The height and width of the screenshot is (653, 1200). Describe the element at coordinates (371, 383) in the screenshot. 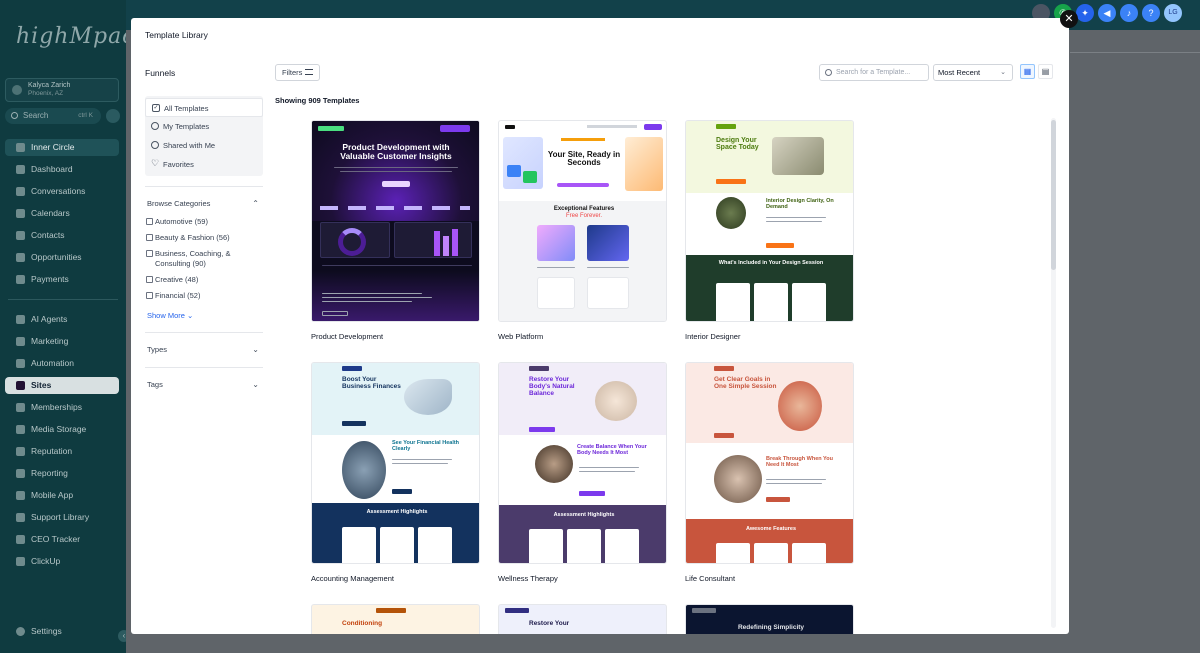

I see `template-headline: Boost Your Business Finances` at that location.